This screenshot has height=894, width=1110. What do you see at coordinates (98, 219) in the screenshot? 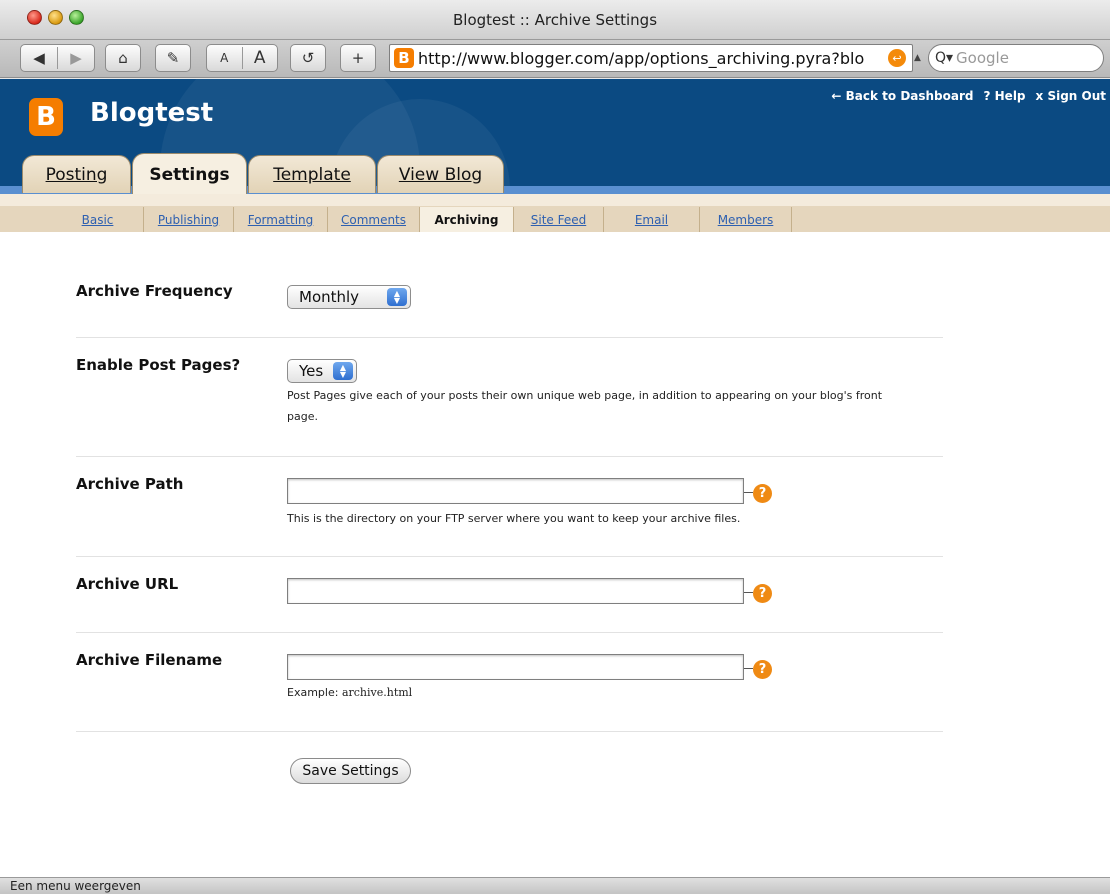
I see `subnav-basic: Basic` at bounding box center [98, 219].